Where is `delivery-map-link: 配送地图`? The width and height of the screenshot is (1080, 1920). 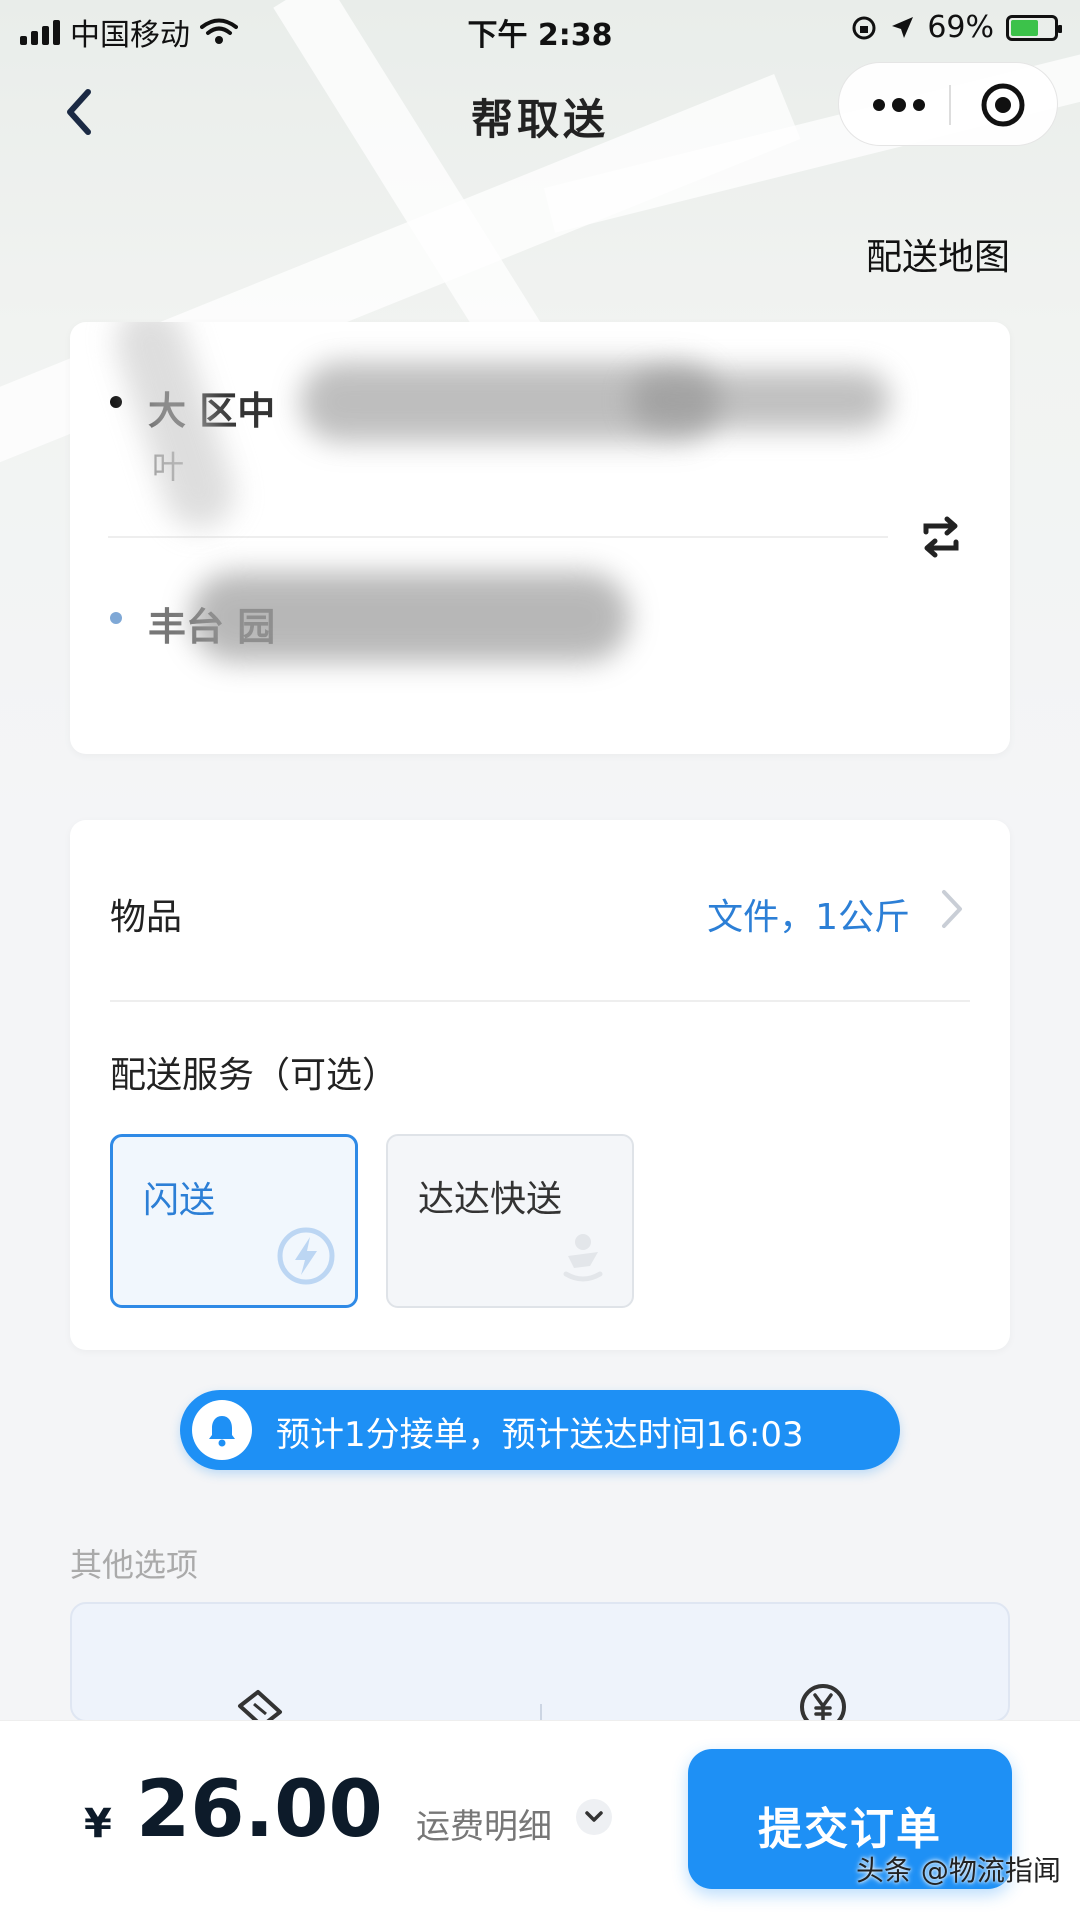
delivery-map-link: 配送地图 is located at coordinates (938, 254).